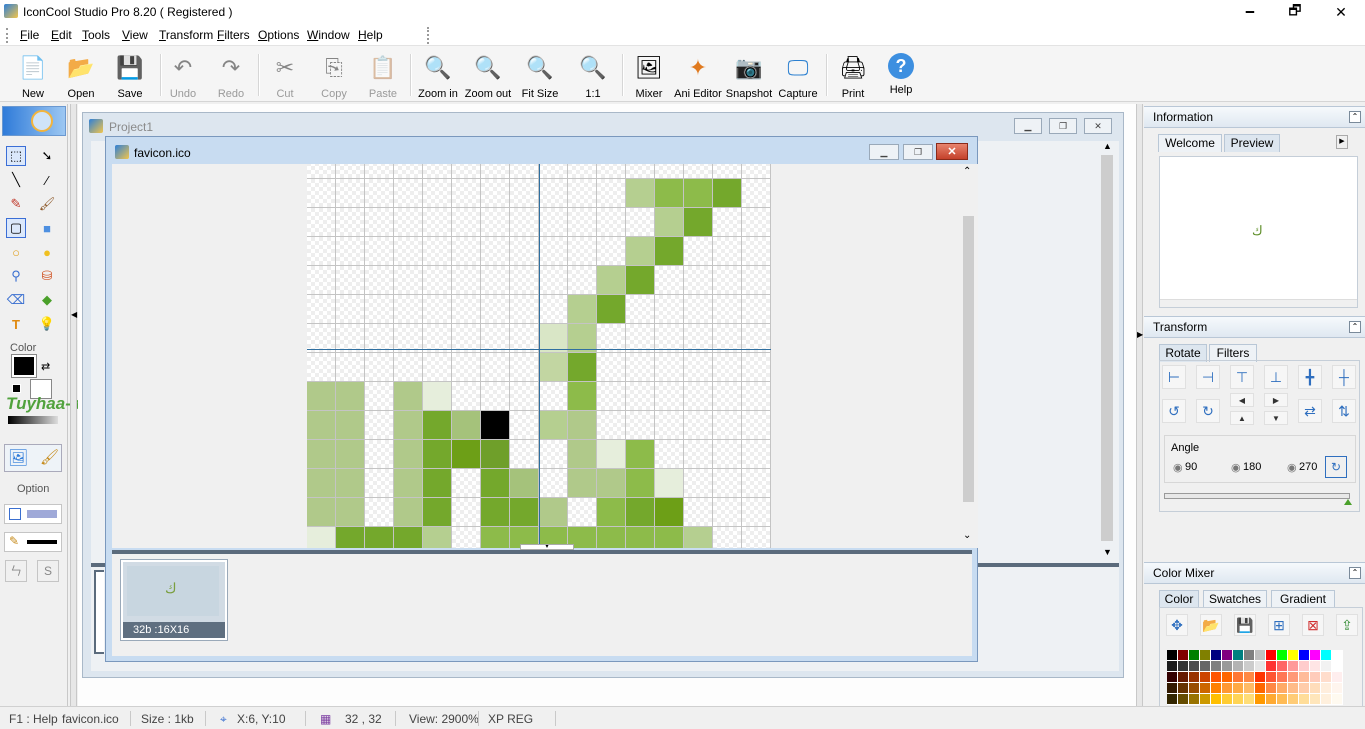  I want to click on edit-scroll-thumb, so click(968, 359).